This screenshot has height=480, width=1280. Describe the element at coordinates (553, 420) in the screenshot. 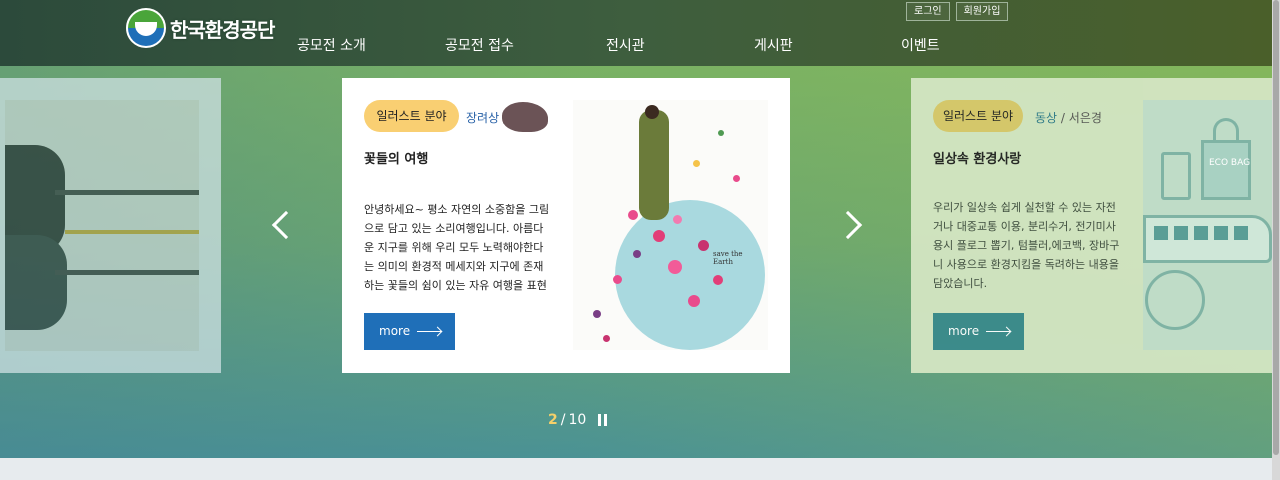

I see `pager-current: 2` at that location.